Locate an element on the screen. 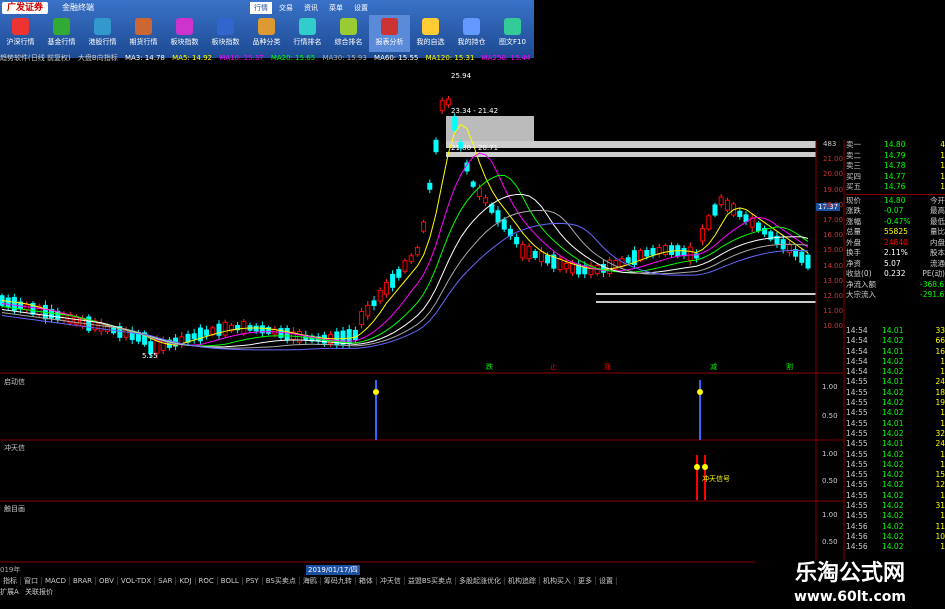 This screenshot has width=945, height=609. indicator-tab-9: BOLL is located at coordinates (230, 581).